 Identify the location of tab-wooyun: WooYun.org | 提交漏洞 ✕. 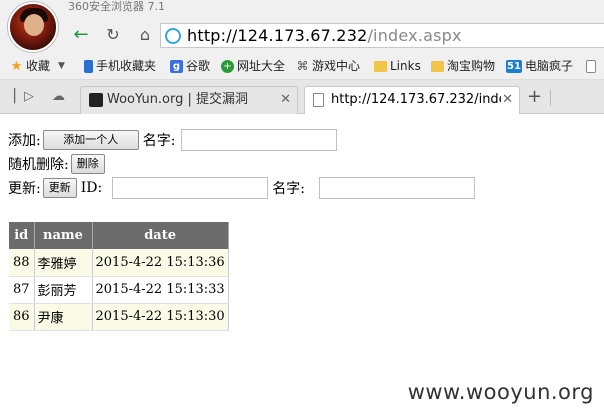
(189, 100).